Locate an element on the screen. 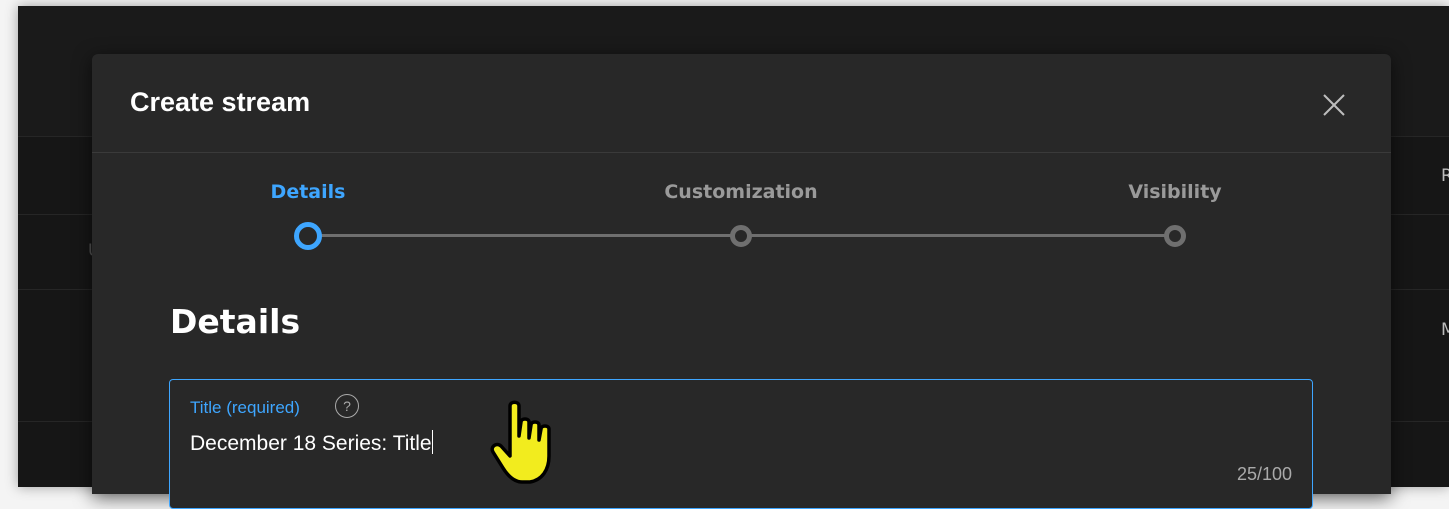 The width and height of the screenshot is (1449, 509). step-visibility-label: Visibility is located at coordinates (1174, 192).